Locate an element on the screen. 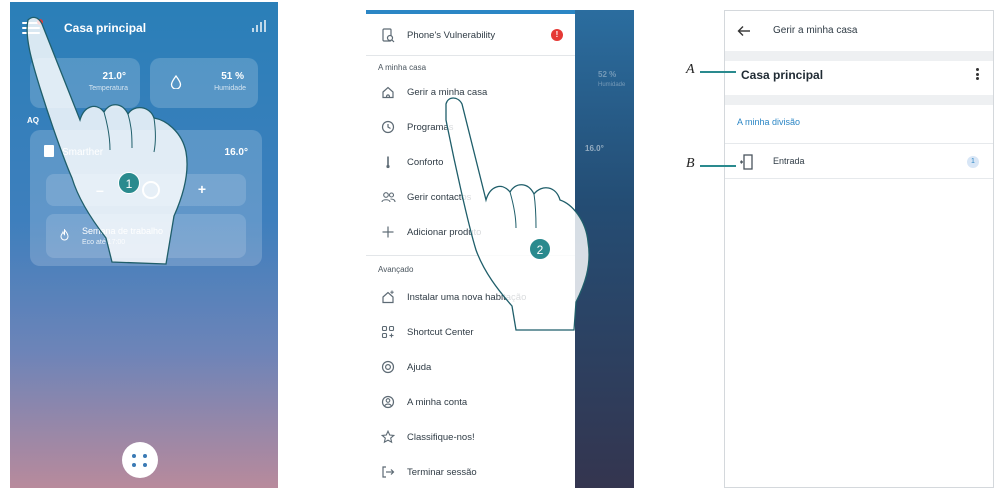 Image resolution: width=998 pixels, height=490 pixels. menu-item-label: A minha conta is located at coordinates (437, 402).